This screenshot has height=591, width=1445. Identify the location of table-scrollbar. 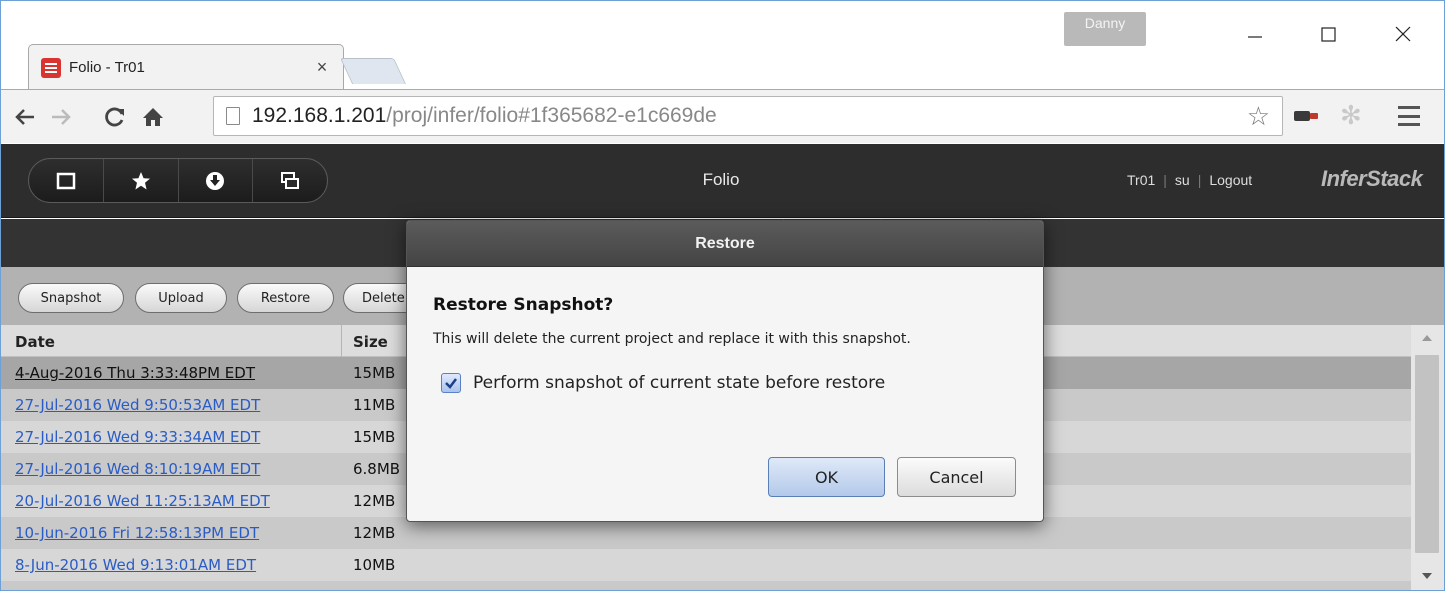
(1427, 458).